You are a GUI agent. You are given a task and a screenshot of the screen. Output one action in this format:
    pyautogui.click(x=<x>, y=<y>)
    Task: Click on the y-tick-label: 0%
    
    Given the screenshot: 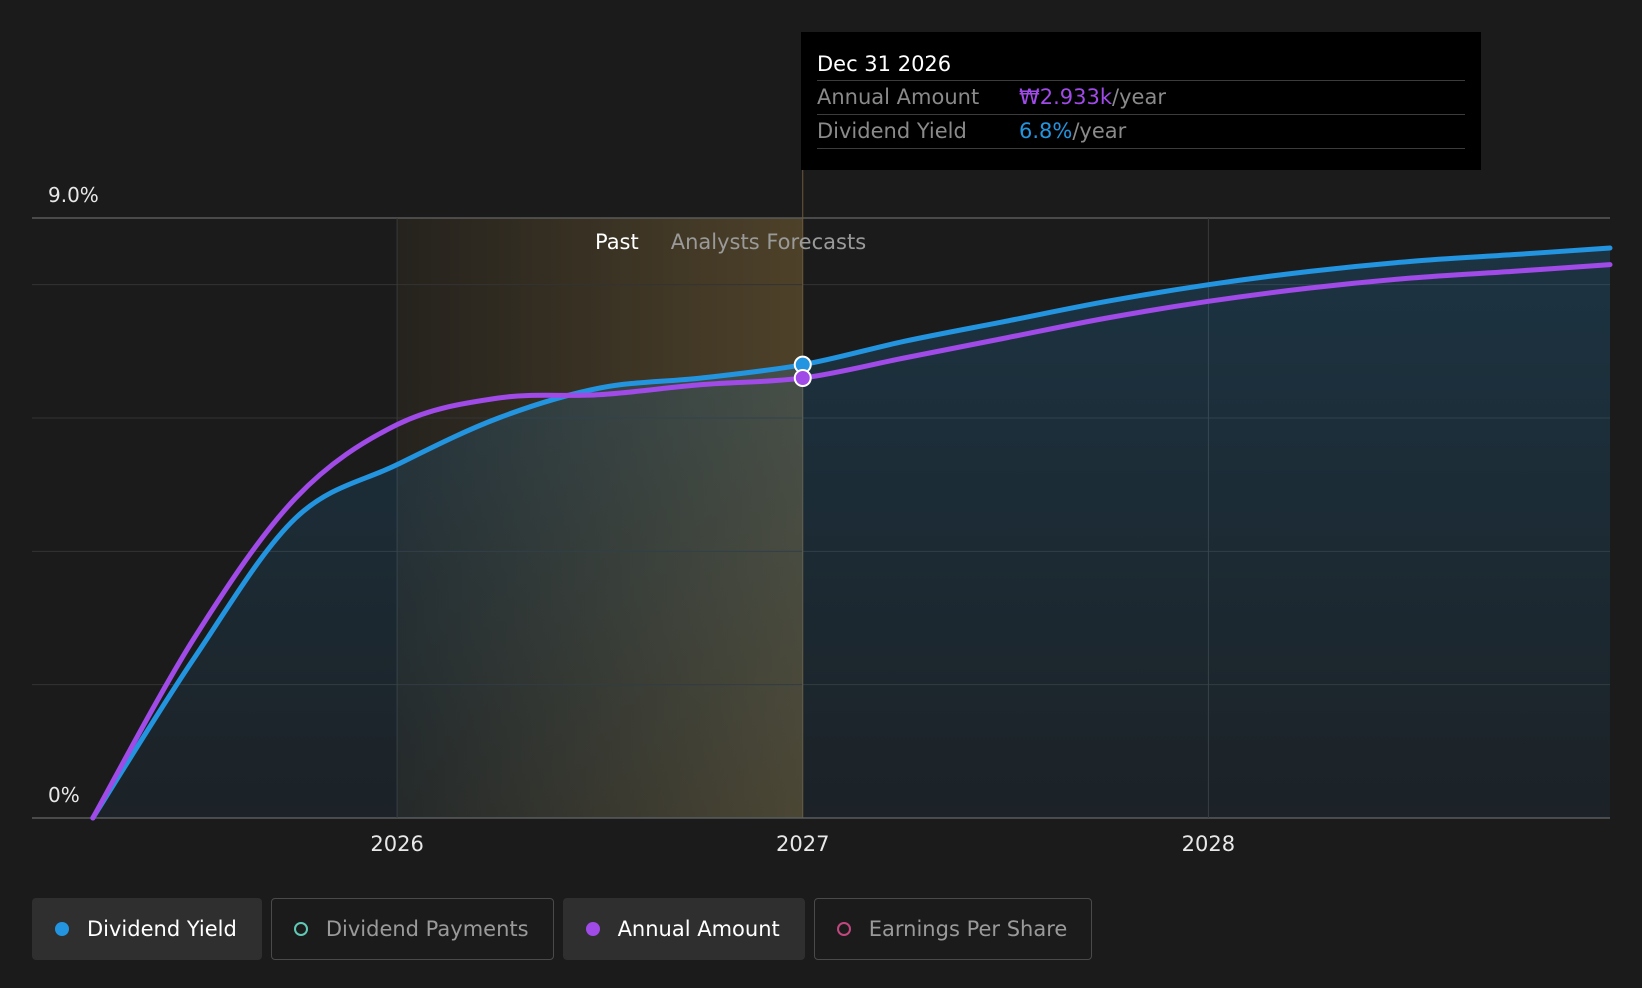 What is the action you would take?
    pyautogui.click(x=64, y=795)
    